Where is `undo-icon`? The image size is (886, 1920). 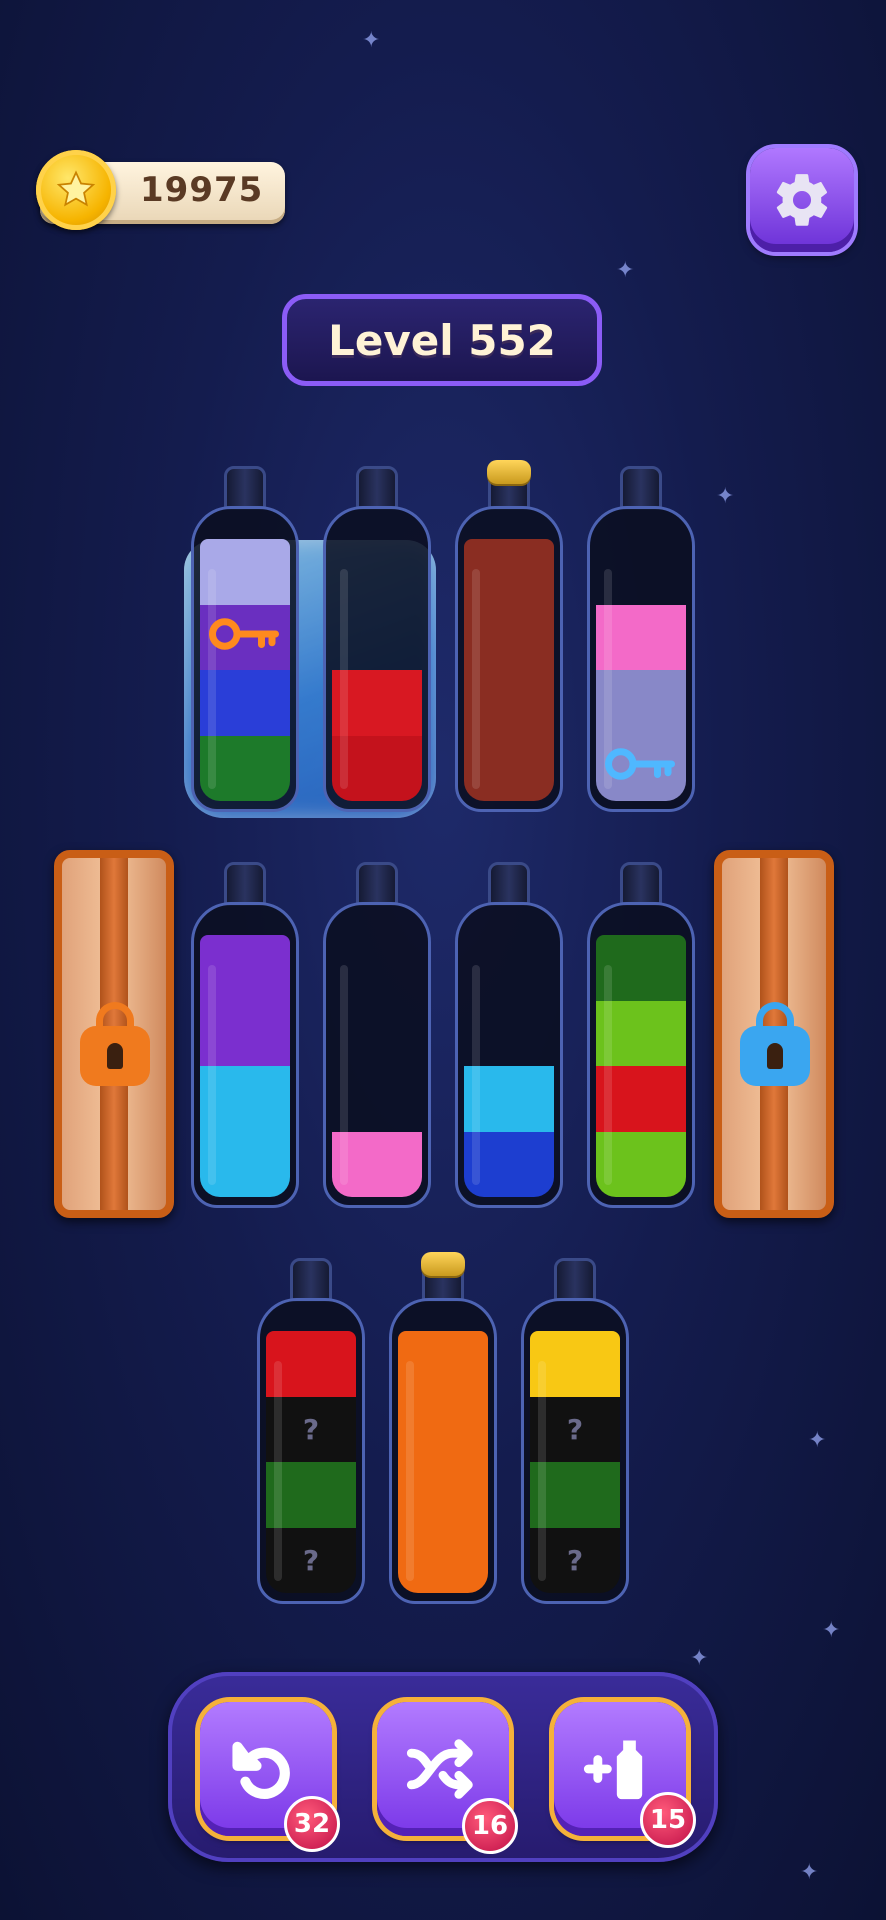 undo-icon is located at coordinates (261, 1770).